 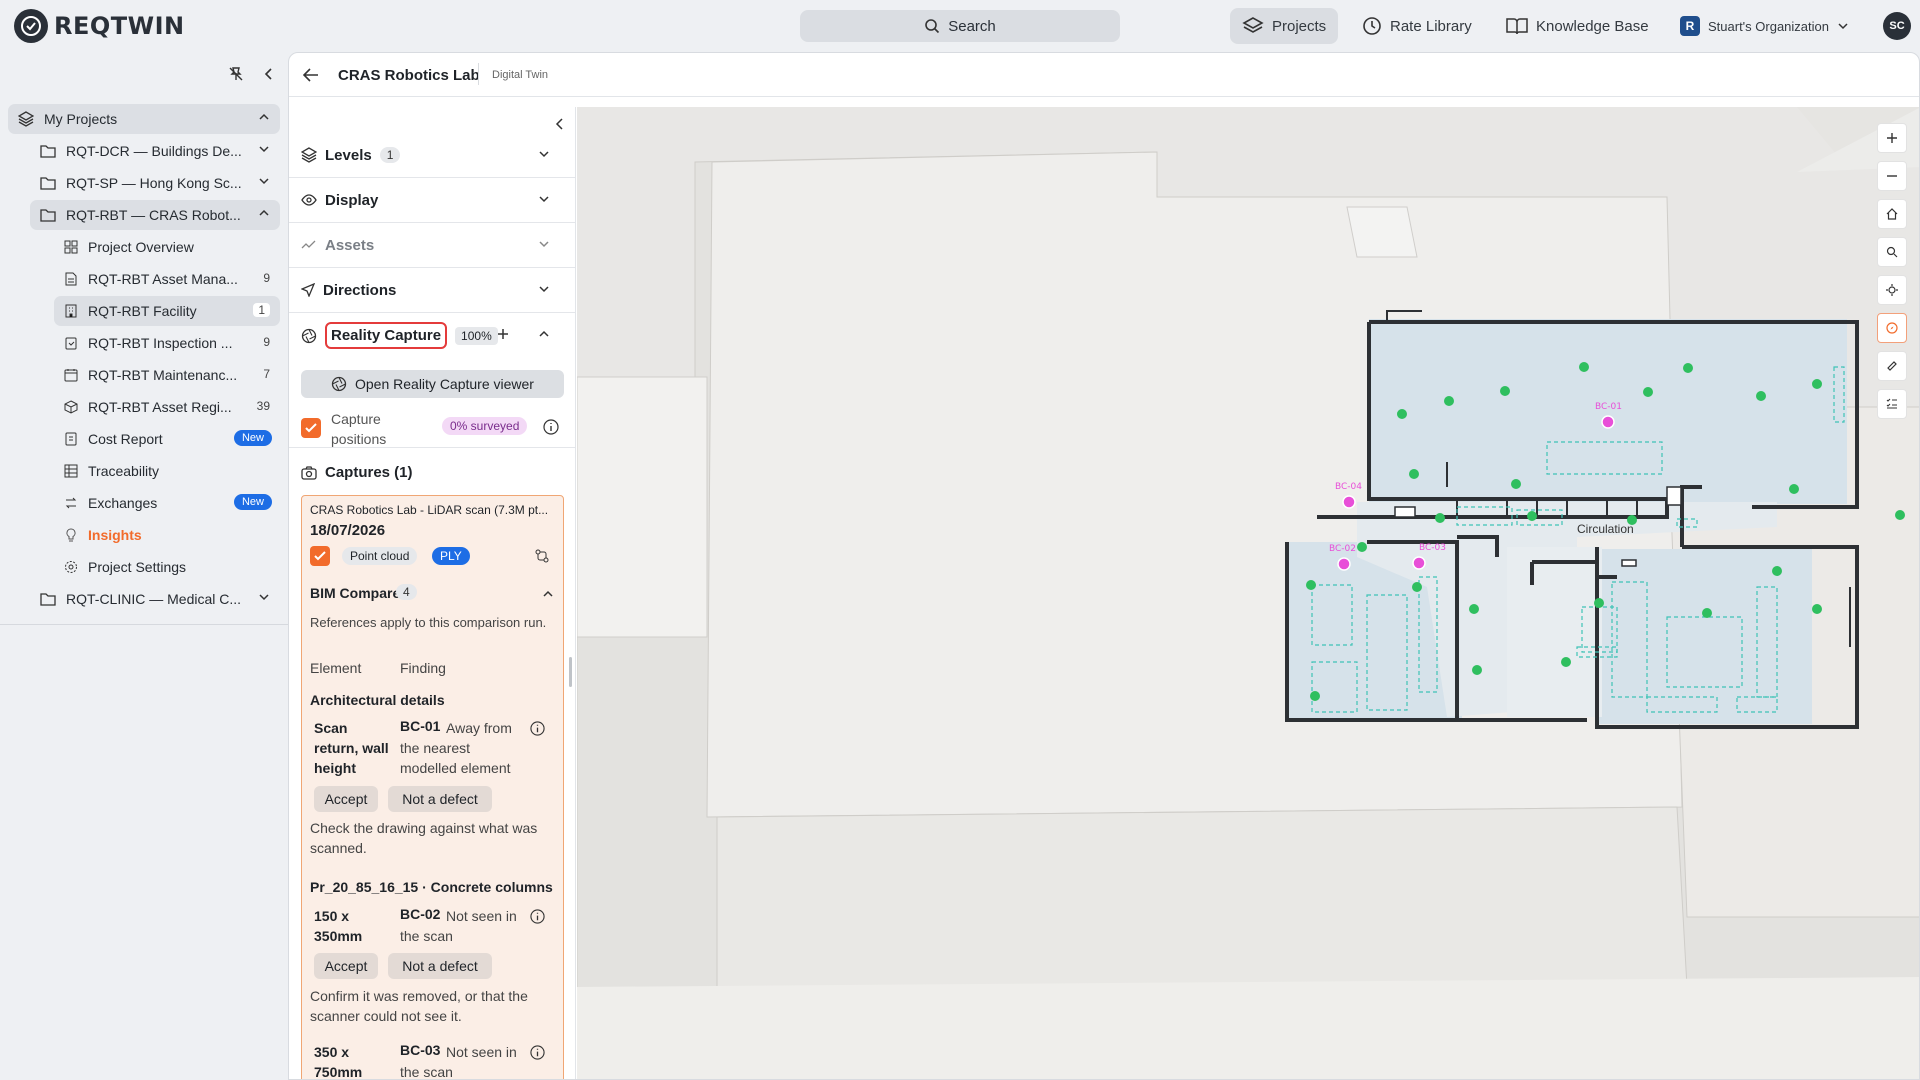 I want to click on panel-scrollbar, so click(x=570, y=672).